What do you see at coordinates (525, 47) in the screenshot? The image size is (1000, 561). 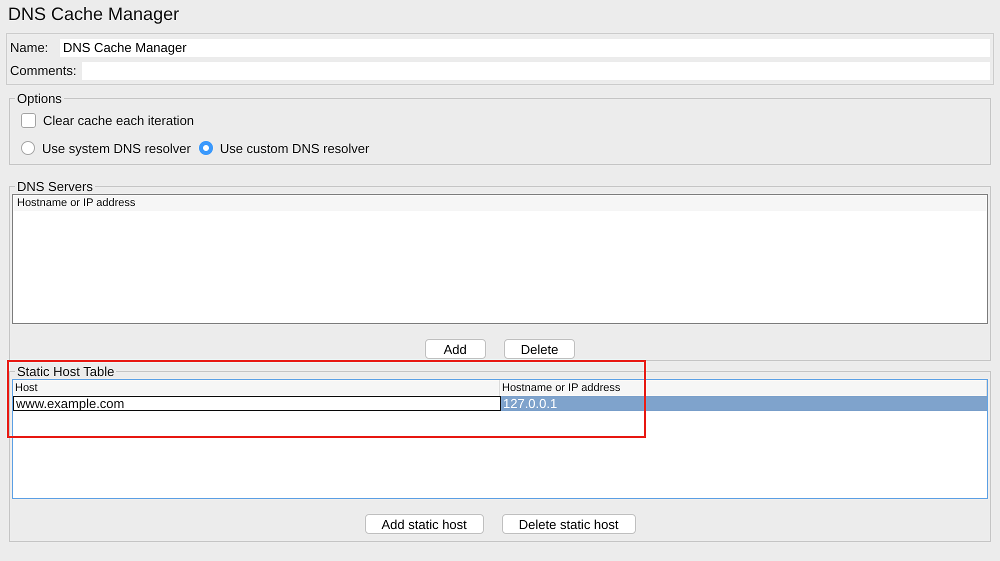 I see `name-field: DNS Cache Manager` at bounding box center [525, 47].